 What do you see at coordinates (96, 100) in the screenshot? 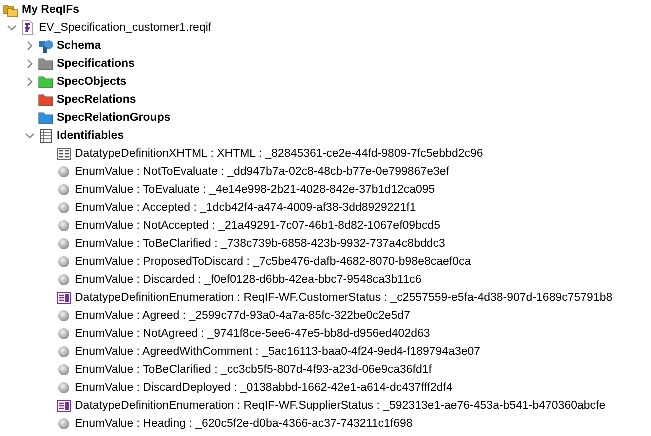
I see `tree-item: SpecRelations` at bounding box center [96, 100].